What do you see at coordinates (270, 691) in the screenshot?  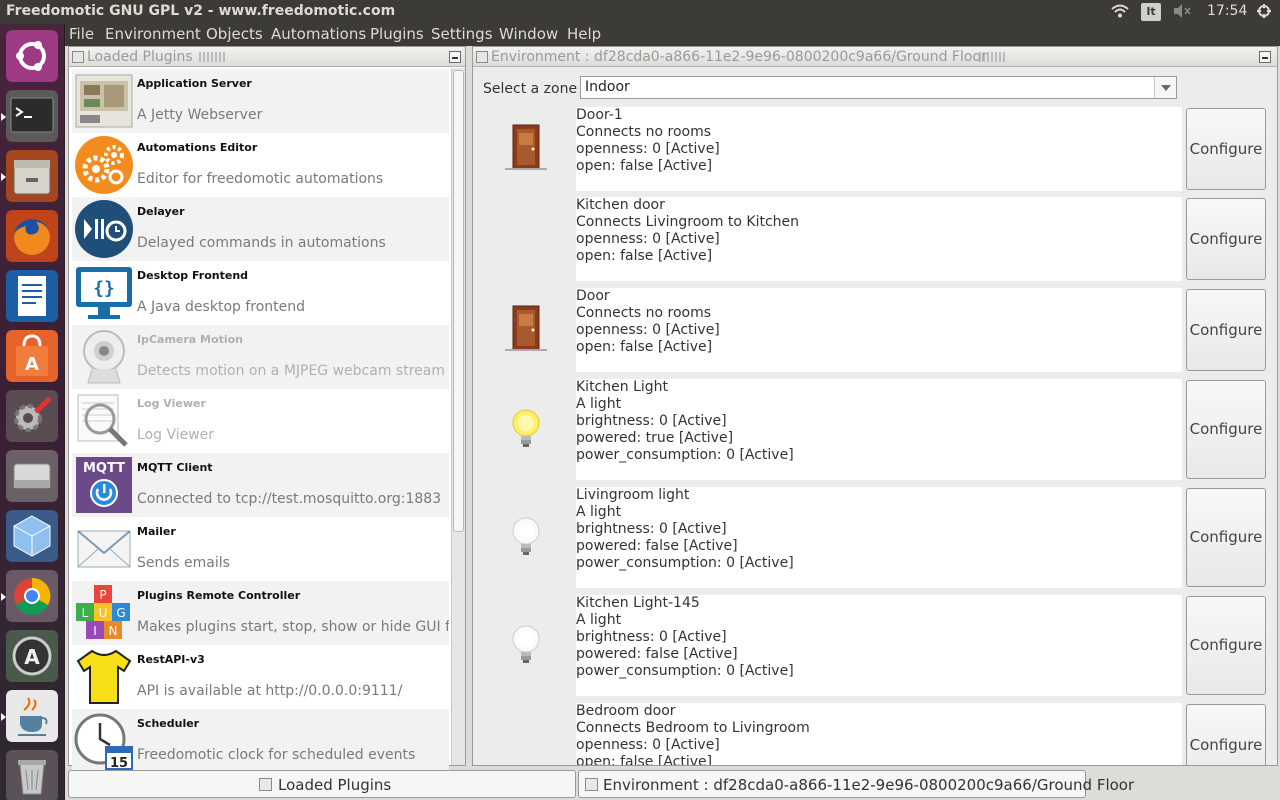 I see `plugin-description: API is available at http://0.0.0.0:9111/` at bounding box center [270, 691].